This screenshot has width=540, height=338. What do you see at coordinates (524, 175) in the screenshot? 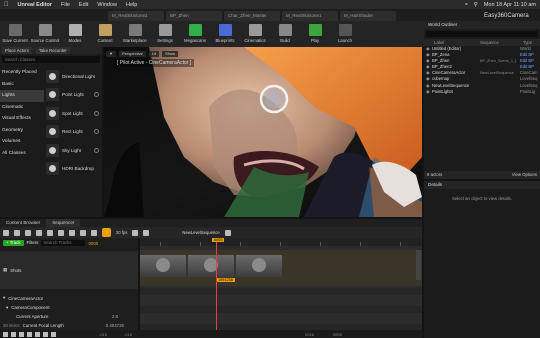
I see `view-options-button: View Options` at bounding box center [524, 175].